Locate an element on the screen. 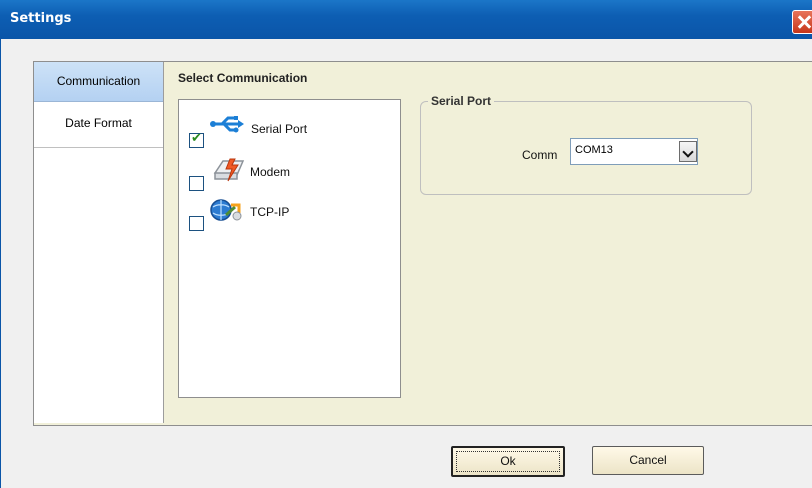 The image size is (812, 488). modem-checkbox is located at coordinates (196, 183).